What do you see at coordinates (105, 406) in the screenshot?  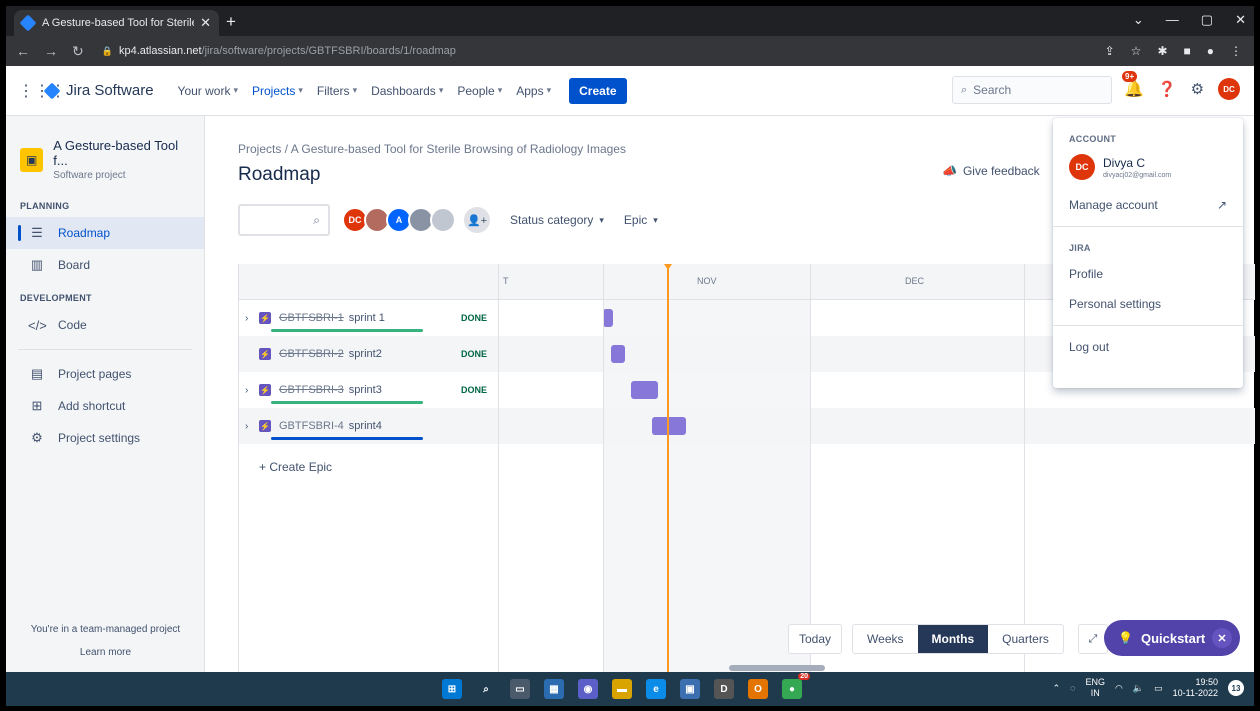 I see `sidebar-item-add-shortcut: ⊞ Add shortcut` at bounding box center [105, 406].